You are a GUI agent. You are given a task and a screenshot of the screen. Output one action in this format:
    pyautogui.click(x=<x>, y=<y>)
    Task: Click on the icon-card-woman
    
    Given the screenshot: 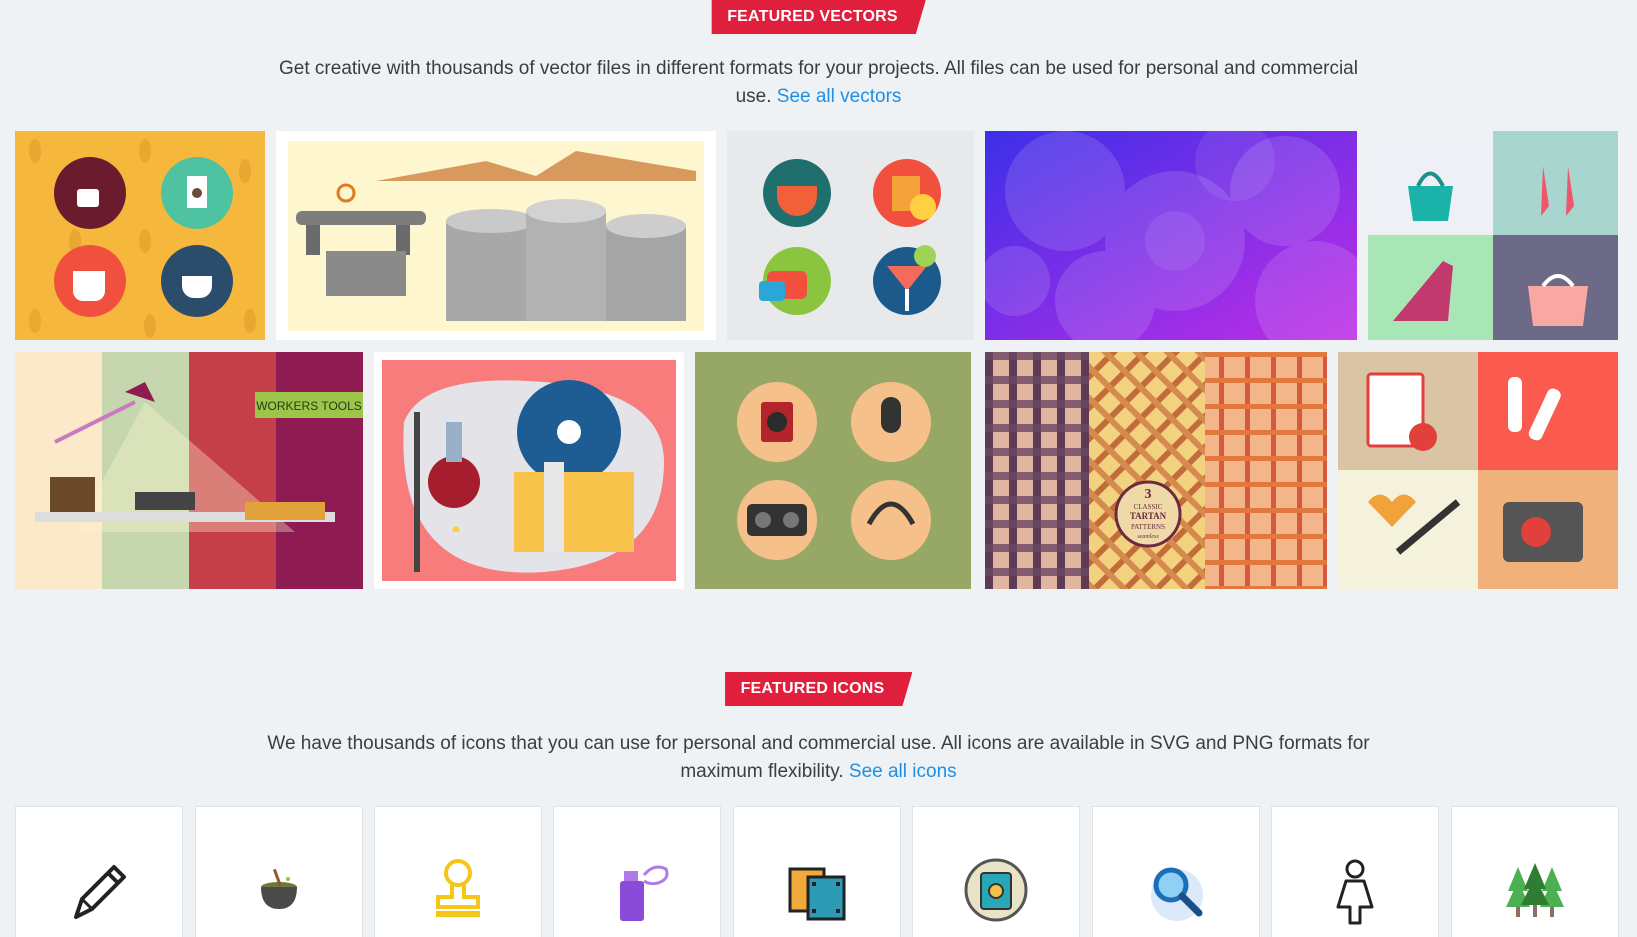 What is the action you would take?
    pyautogui.click(x=1355, y=871)
    